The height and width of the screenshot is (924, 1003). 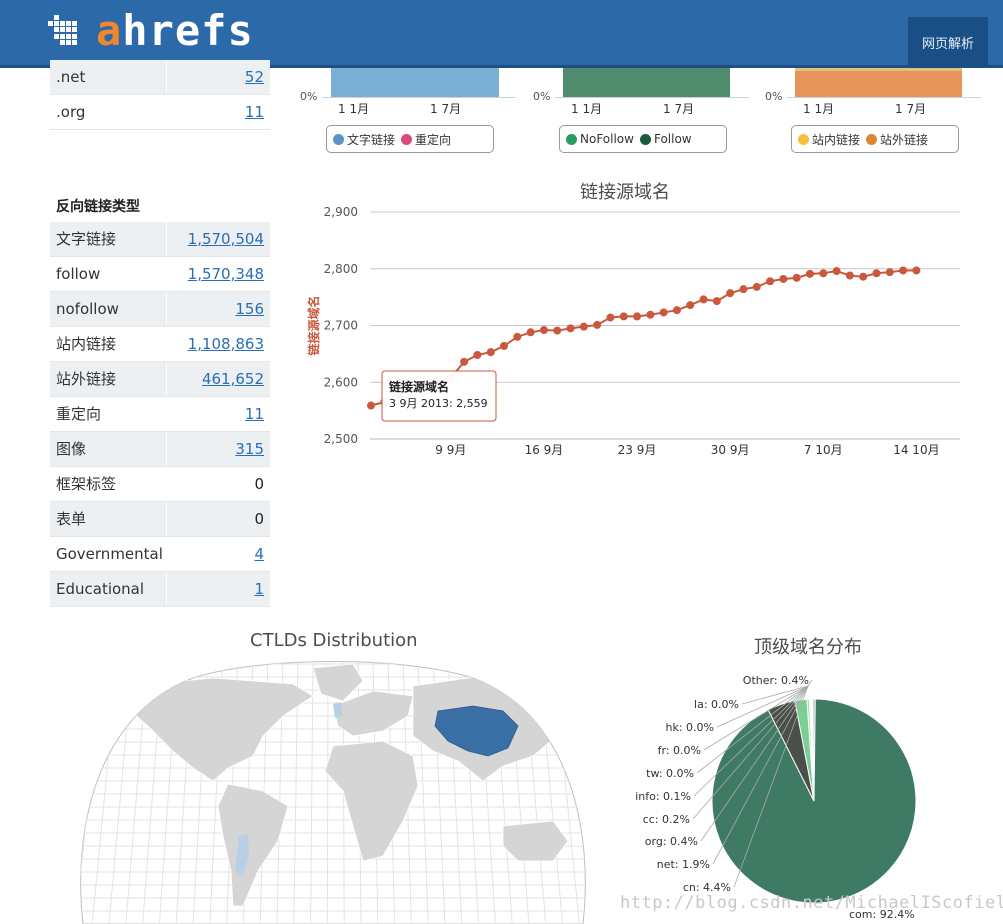 What do you see at coordinates (774, 96) in the screenshot?
I see `mini-chart-zero-label: 0%` at bounding box center [774, 96].